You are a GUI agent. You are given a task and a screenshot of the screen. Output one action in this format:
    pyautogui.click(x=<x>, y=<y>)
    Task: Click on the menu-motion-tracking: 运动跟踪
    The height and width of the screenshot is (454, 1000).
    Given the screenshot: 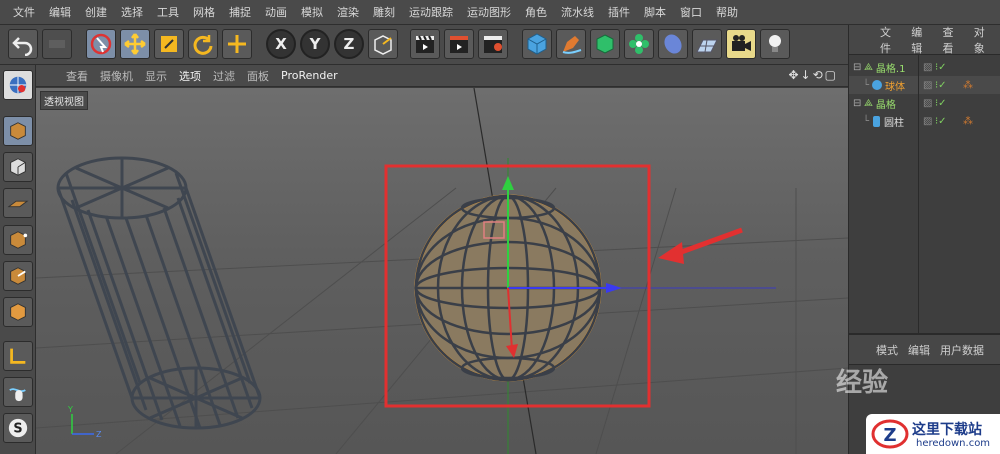 What is the action you would take?
    pyautogui.click(x=431, y=12)
    